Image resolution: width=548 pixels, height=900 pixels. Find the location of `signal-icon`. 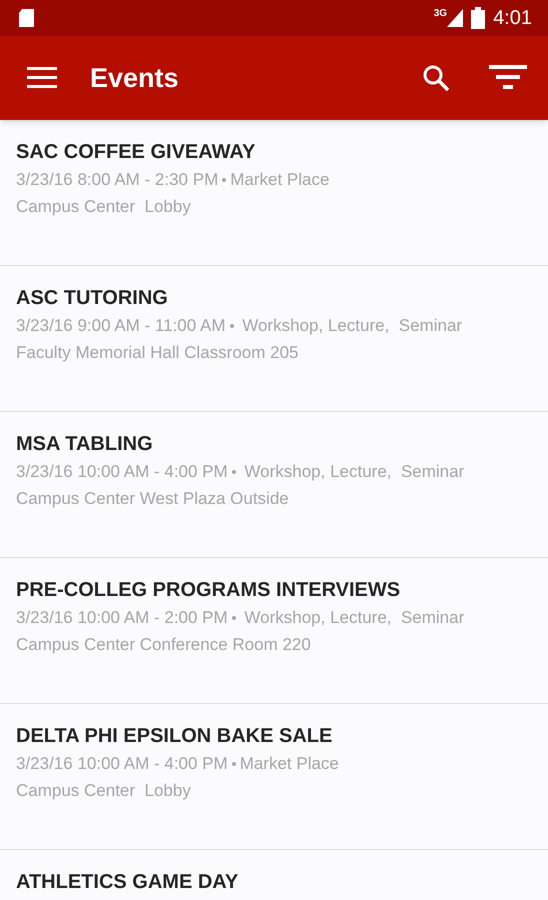

signal-icon is located at coordinates (455, 18).